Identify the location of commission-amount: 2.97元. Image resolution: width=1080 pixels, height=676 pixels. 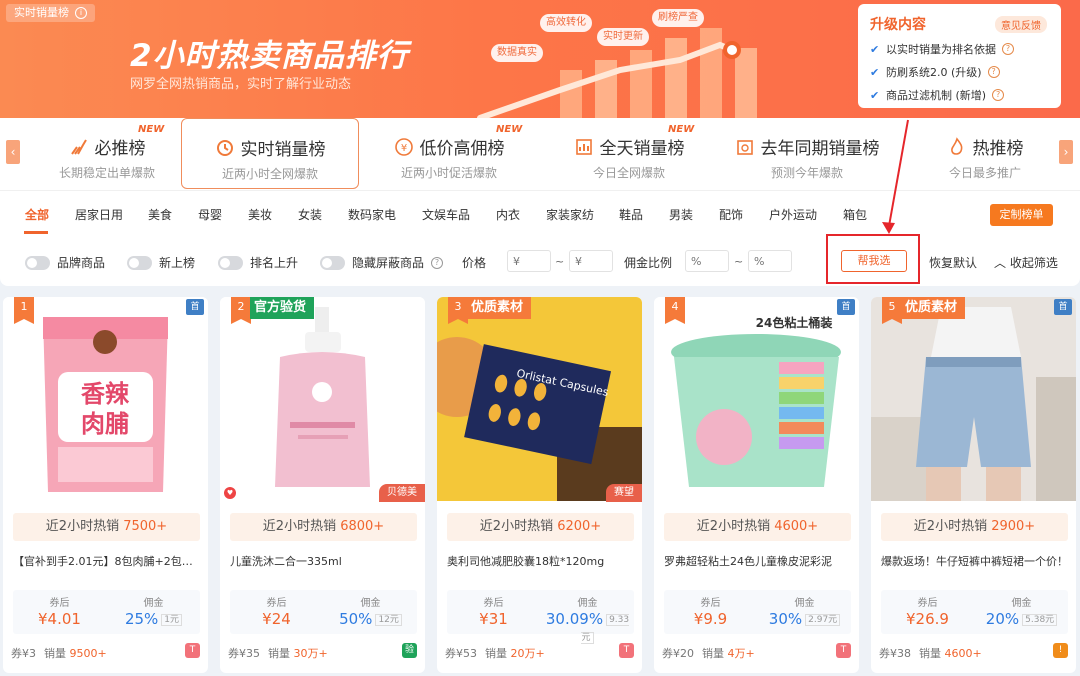
(823, 620).